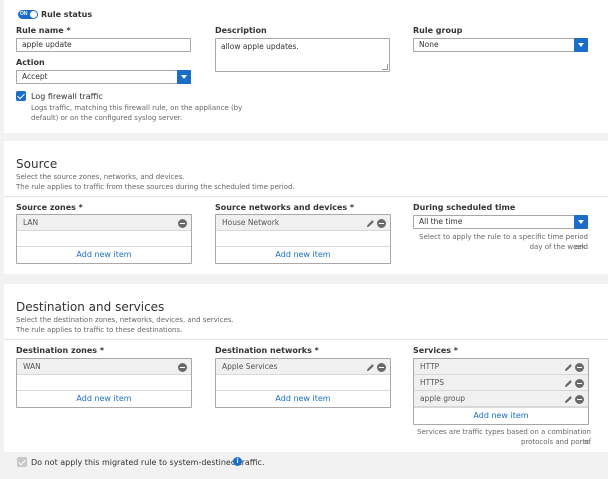 The image size is (608, 479). Describe the element at coordinates (251, 222) in the screenshot. I see `list-item-label: House Network` at that location.